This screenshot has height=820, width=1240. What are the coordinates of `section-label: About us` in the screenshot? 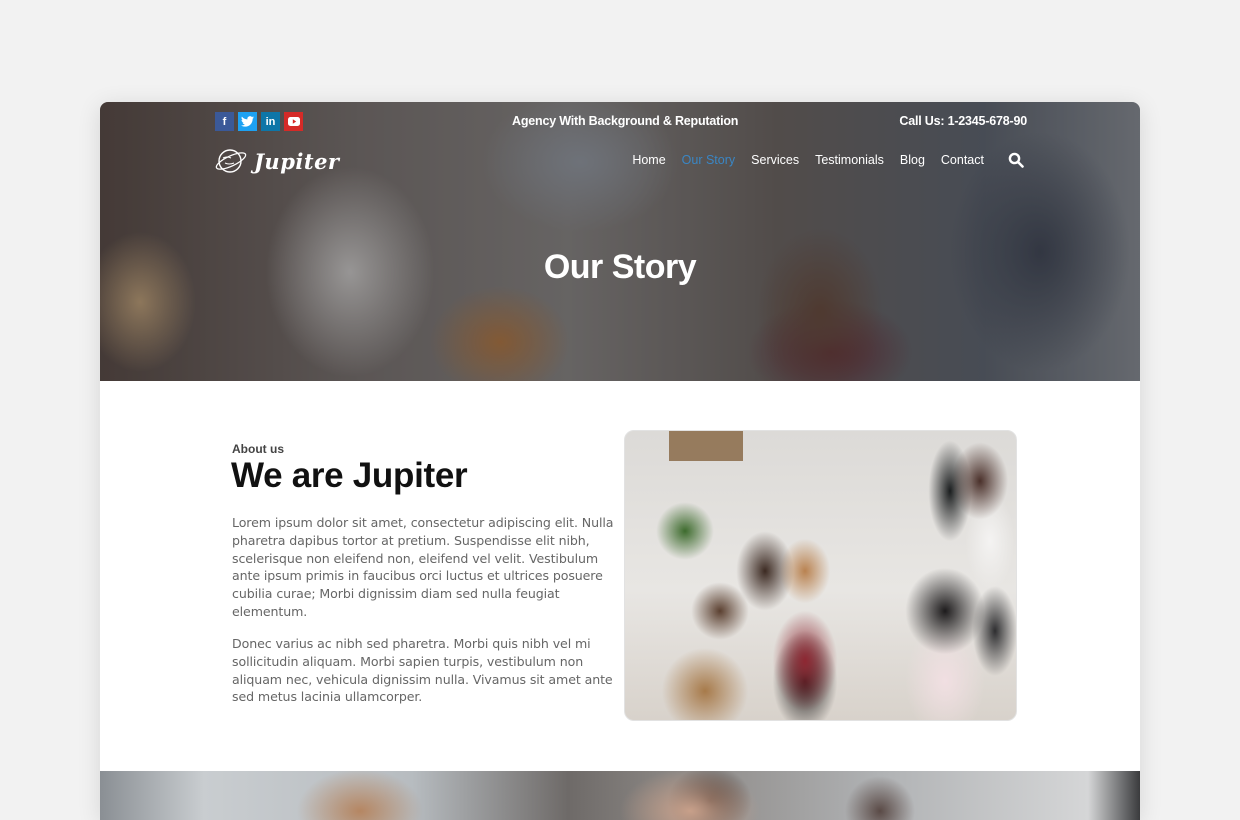 It's located at (258, 449).